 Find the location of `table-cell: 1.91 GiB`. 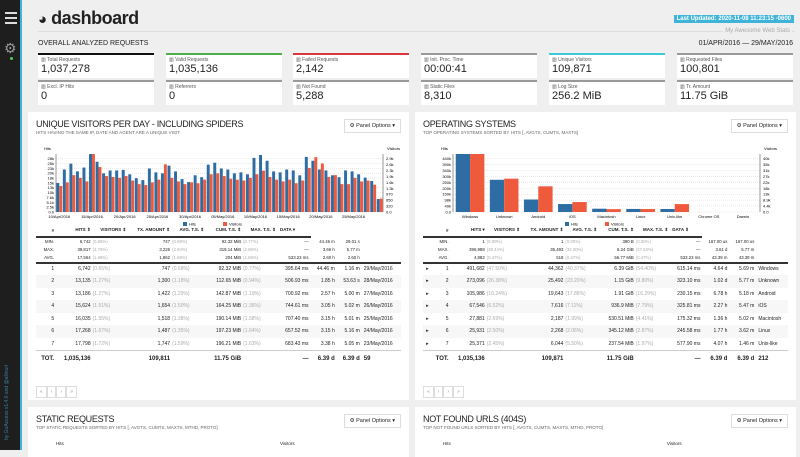

table-cell: 1.91 GiB is located at coordinates (617, 294).